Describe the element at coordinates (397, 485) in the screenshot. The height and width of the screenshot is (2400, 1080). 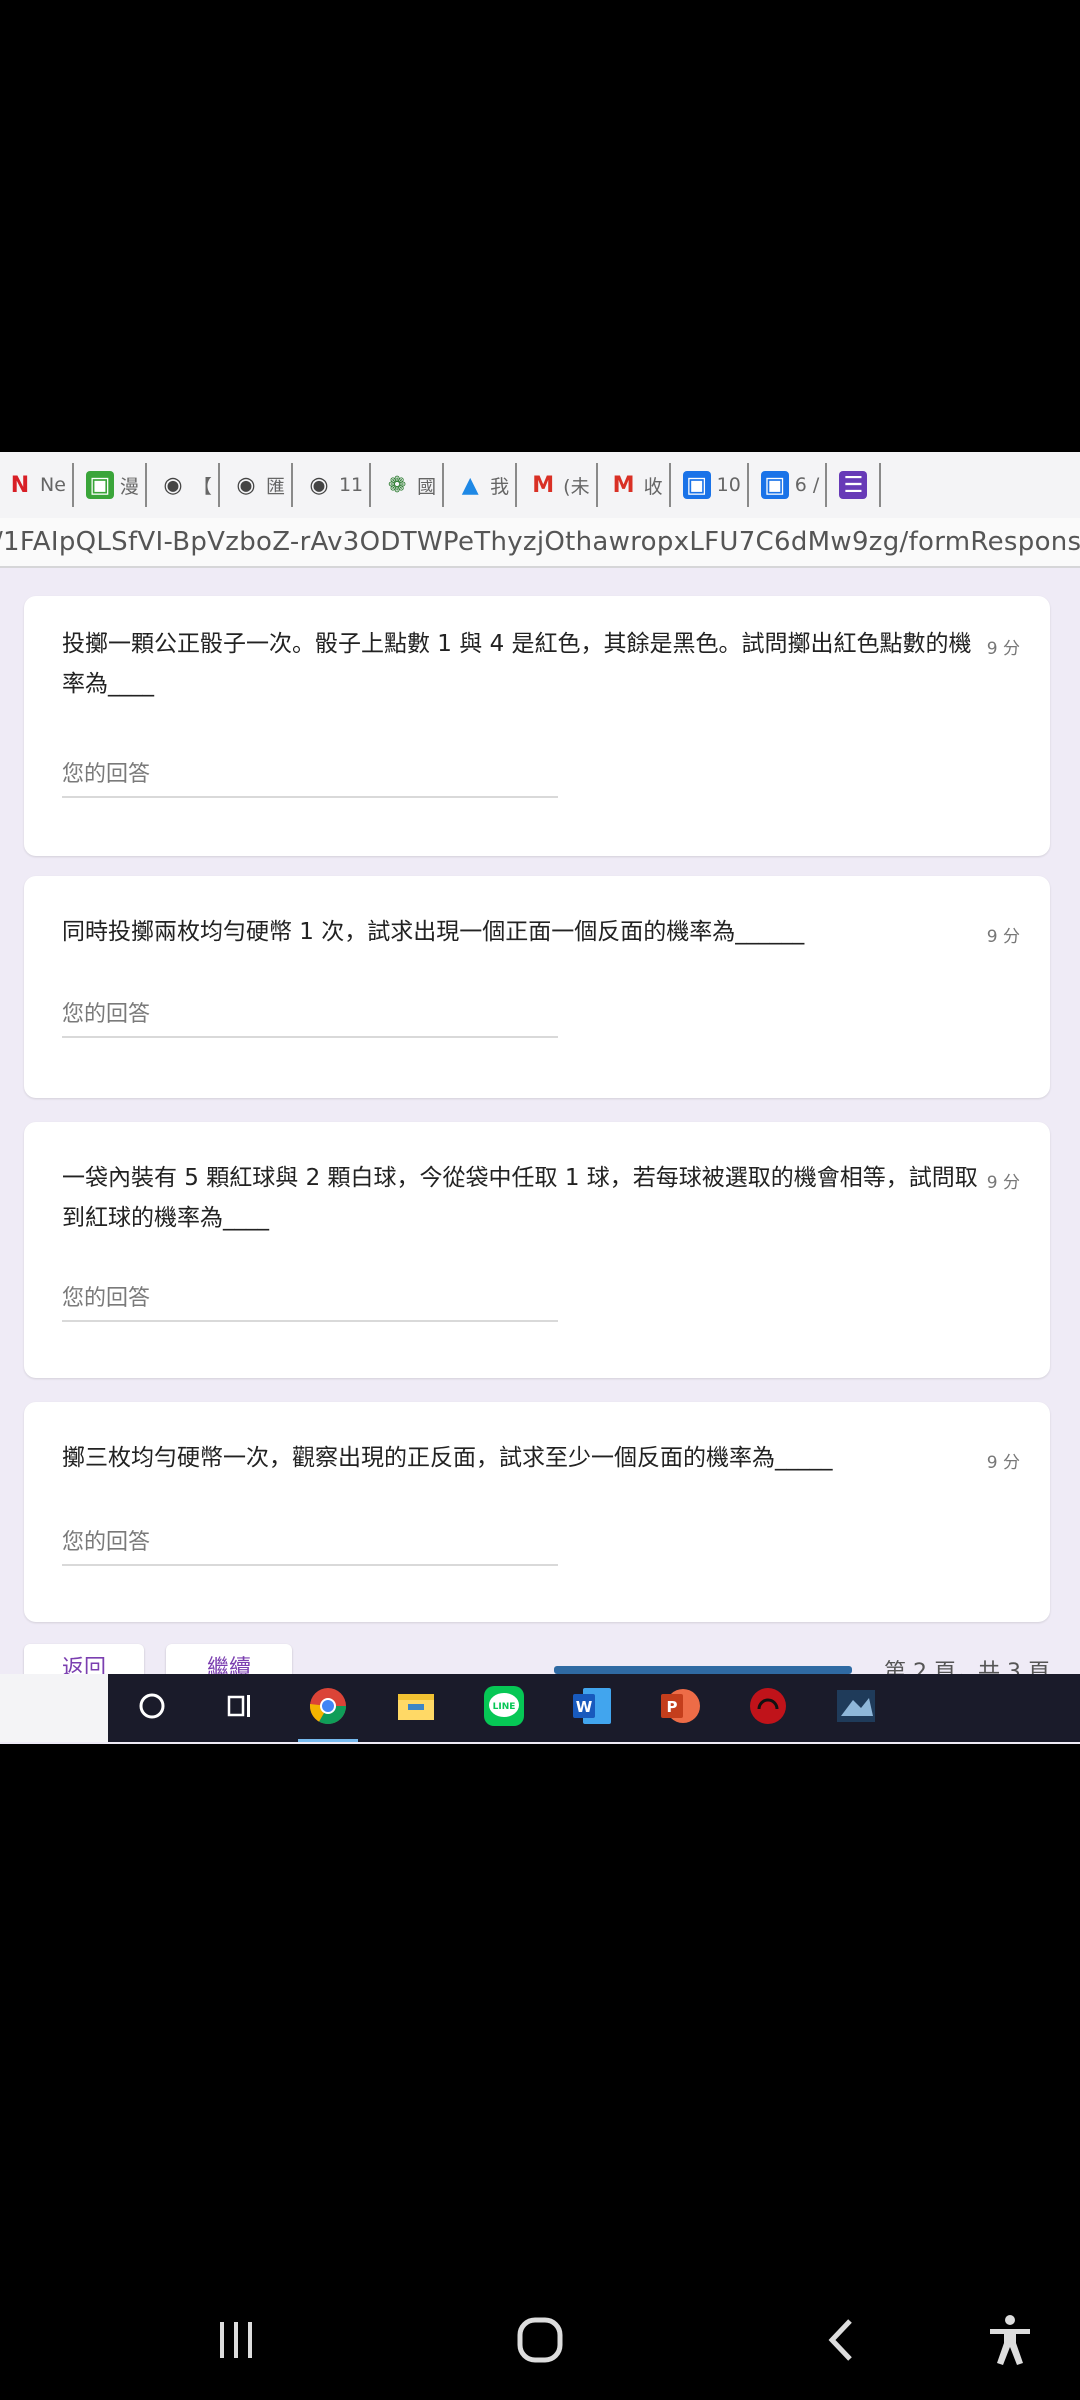
I see `seal-icon: ❁` at that location.